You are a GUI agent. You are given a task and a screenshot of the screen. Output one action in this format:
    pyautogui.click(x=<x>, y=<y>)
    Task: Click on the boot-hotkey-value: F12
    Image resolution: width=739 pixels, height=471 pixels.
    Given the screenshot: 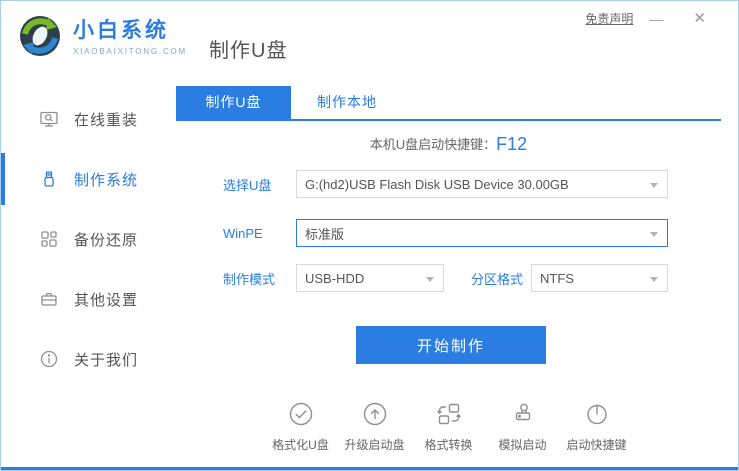 What is the action you would take?
    pyautogui.click(x=512, y=144)
    